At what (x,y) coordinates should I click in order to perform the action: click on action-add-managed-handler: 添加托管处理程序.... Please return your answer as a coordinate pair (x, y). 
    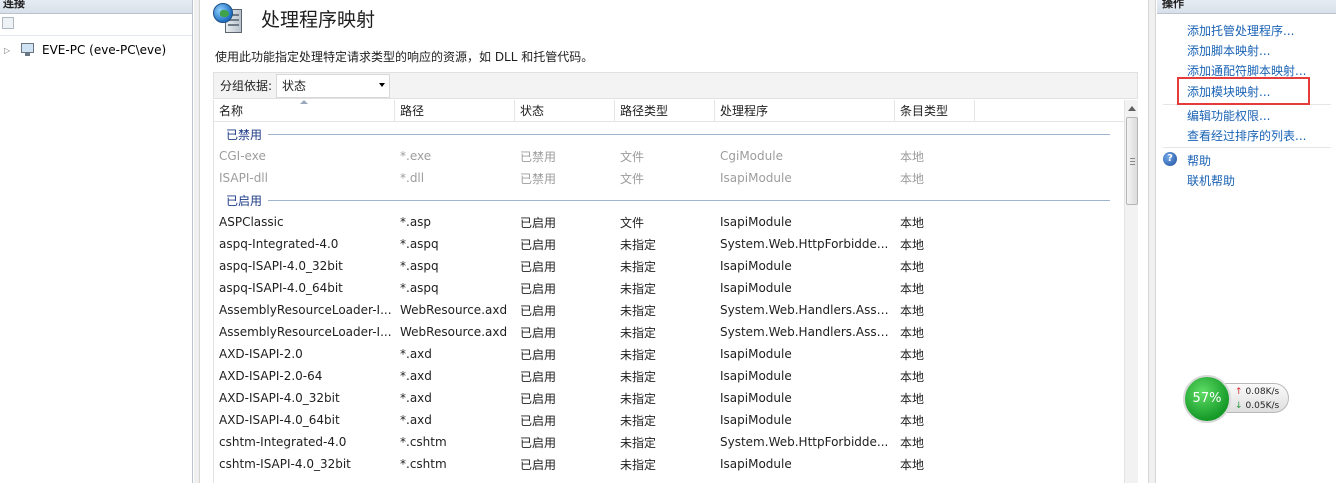
    Looking at the image, I should click on (1240, 30).